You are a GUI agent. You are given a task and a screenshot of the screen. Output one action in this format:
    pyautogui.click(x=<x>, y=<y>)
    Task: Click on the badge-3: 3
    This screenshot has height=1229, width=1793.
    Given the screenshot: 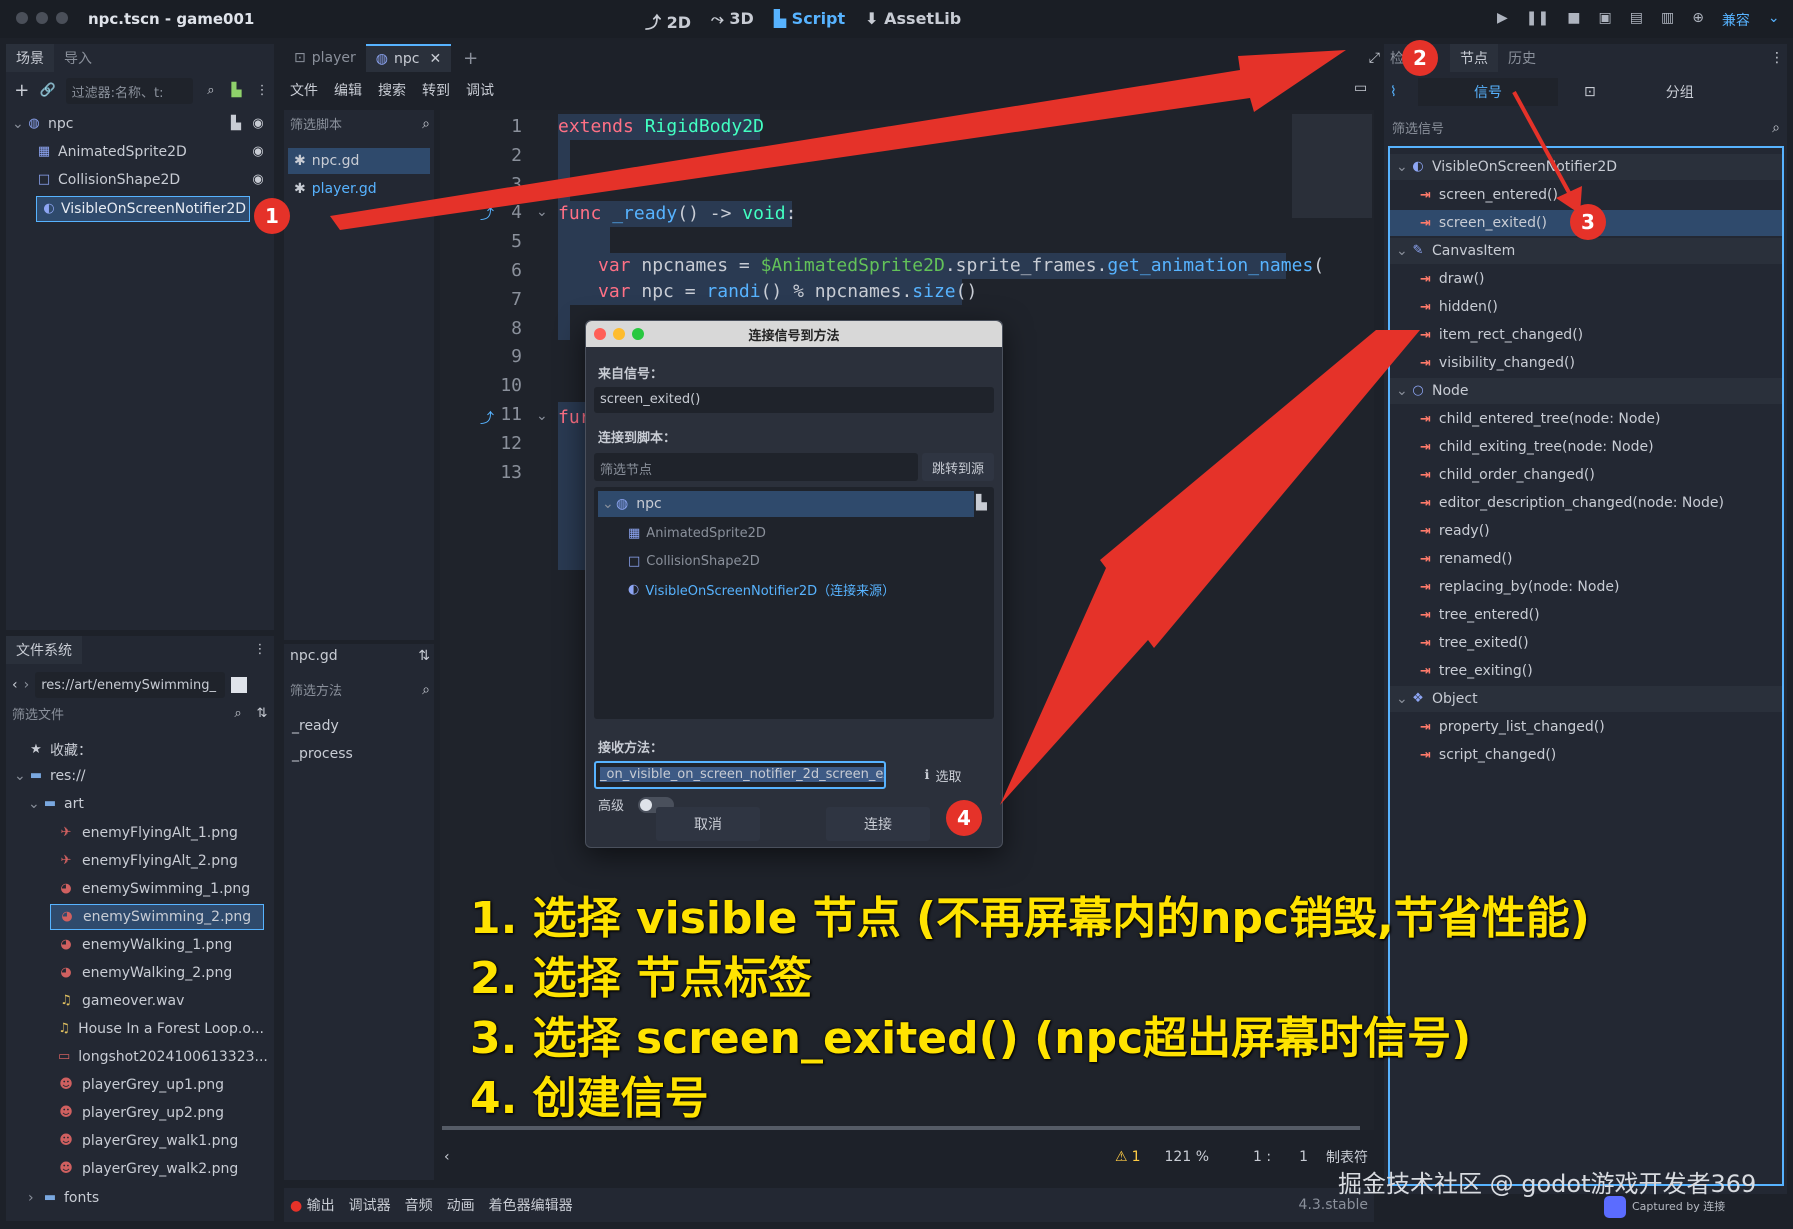 What is the action you would take?
    pyautogui.click(x=1588, y=222)
    